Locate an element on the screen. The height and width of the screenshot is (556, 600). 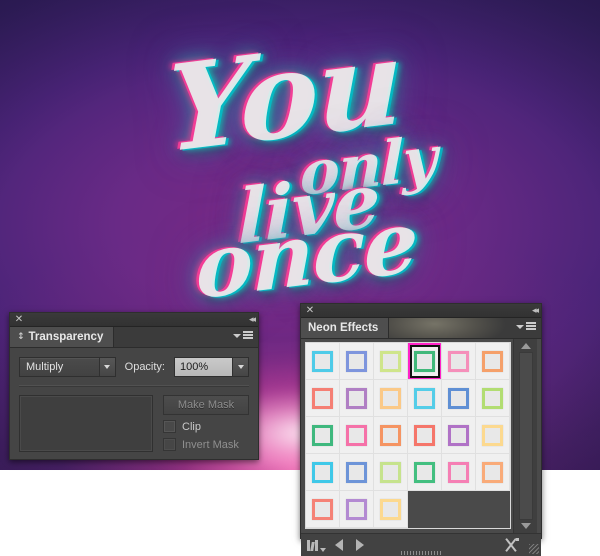
opacity-label: Opacity: is located at coordinates (144, 367).